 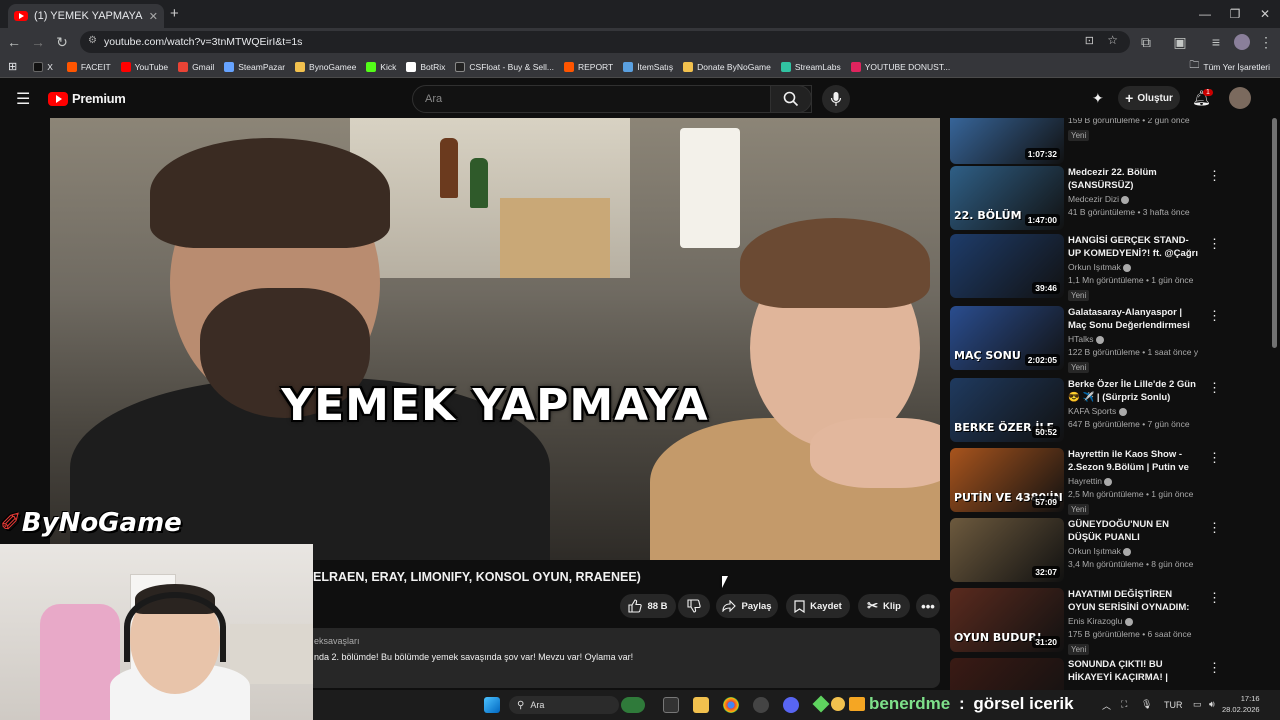 What do you see at coordinates (588, 66) in the screenshot?
I see `bookmark-report: REPORT` at bounding box center [588, 66].